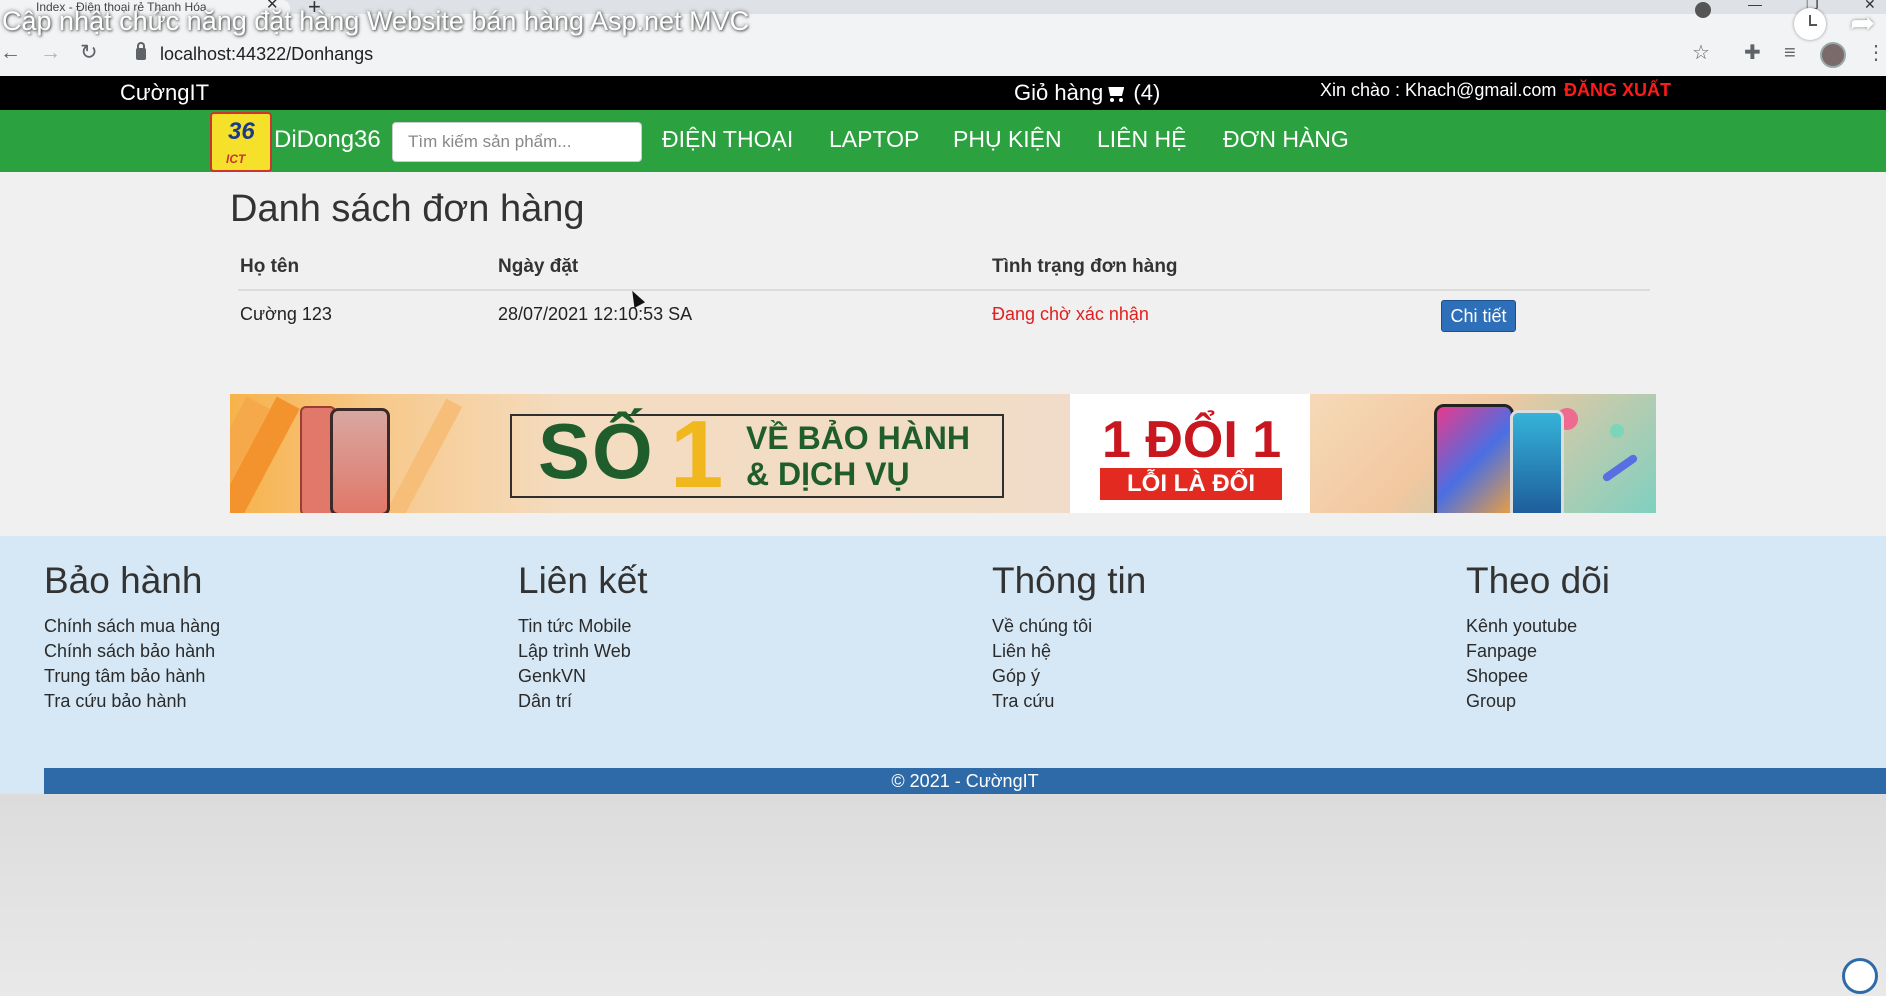 The height and width of the screenshot is (996, 1886). Describe the element at coordinates (1069, 676) in the screenshot. I see `footer-link: Góp ý` at that location.